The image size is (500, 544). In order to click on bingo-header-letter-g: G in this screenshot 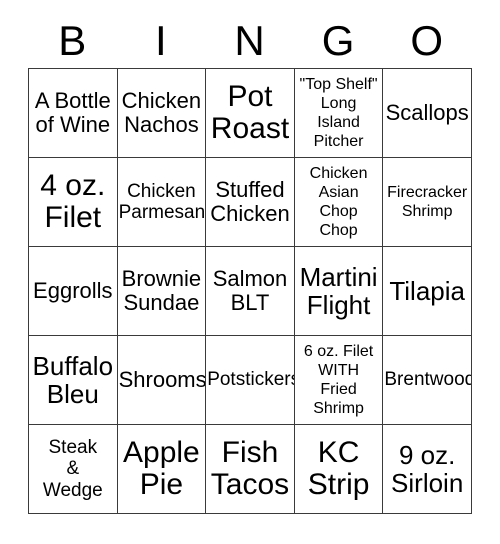, I will do `click(338, 40)`.